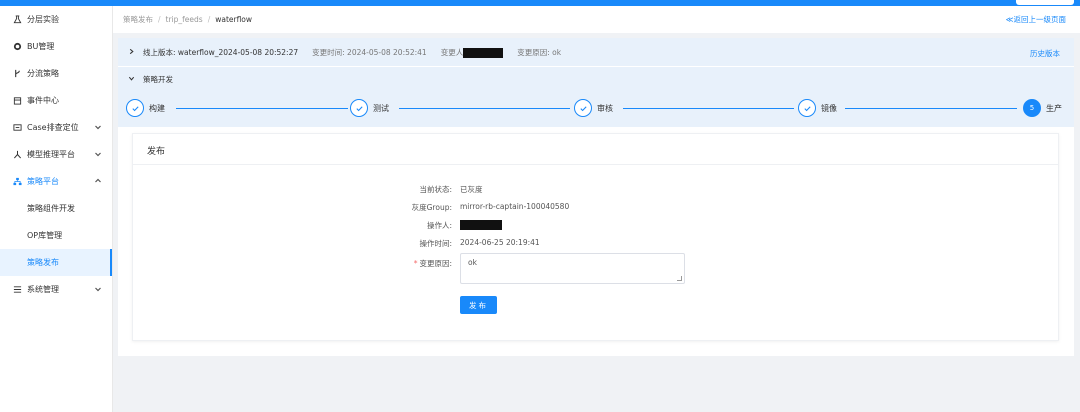  What do you see at coordinates (478, 305) in the screenshot?
I see `publish-button: 发布` at bounding box center [478, 305].